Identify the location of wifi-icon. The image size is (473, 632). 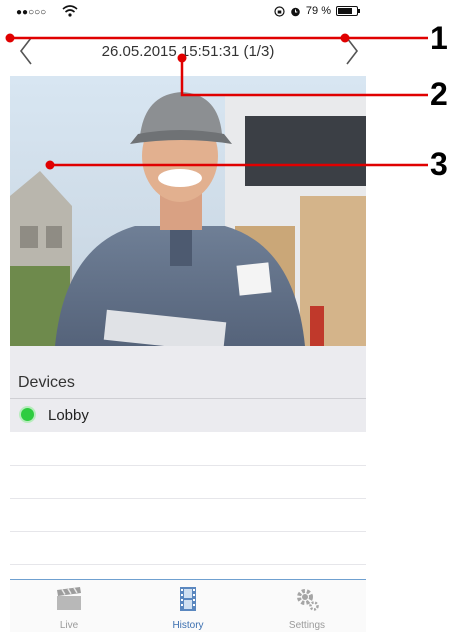
(70, 11).